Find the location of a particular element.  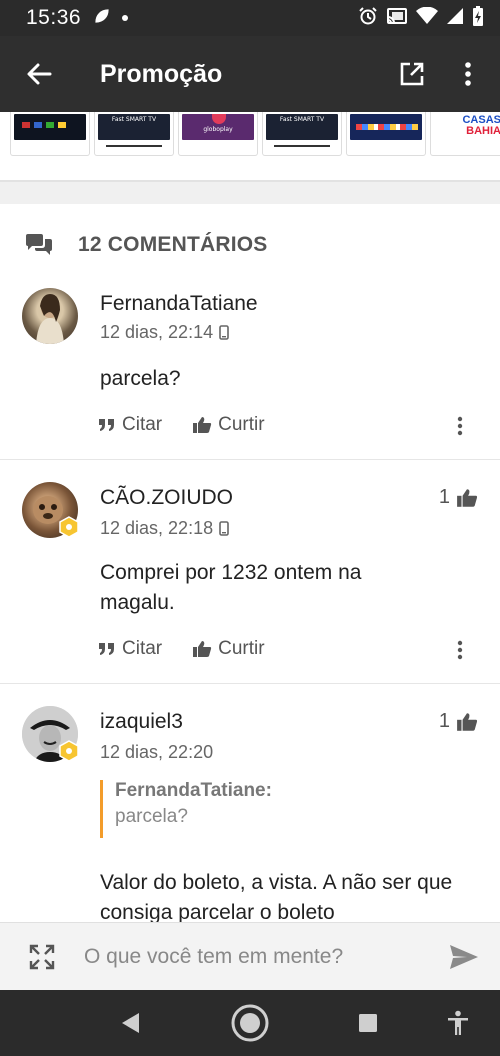

comment-input is located at coordinates (256, 956).